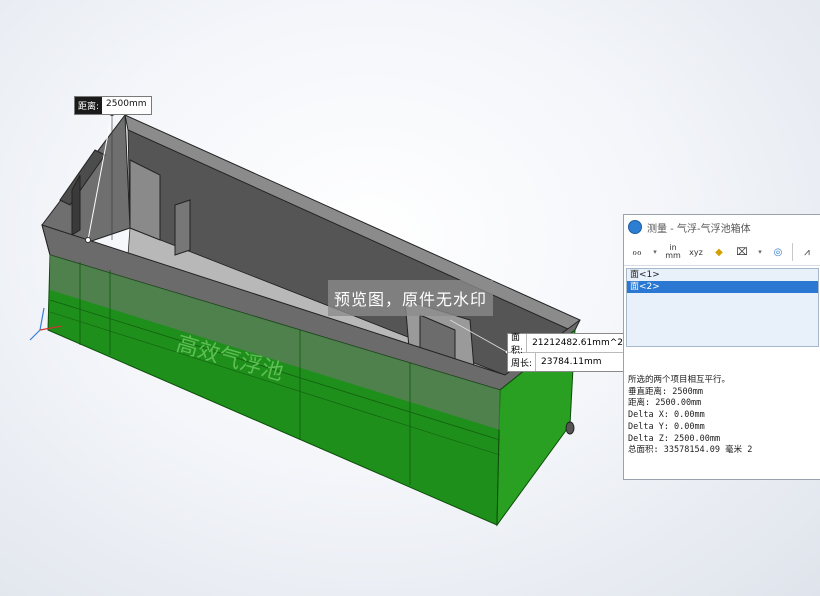 The height and width of the screenshot is (596, 820). Describe the element at coordinates (679, 380) in the screenshot. I see `result-line: 所选的两个项目相互平行。` at that location.